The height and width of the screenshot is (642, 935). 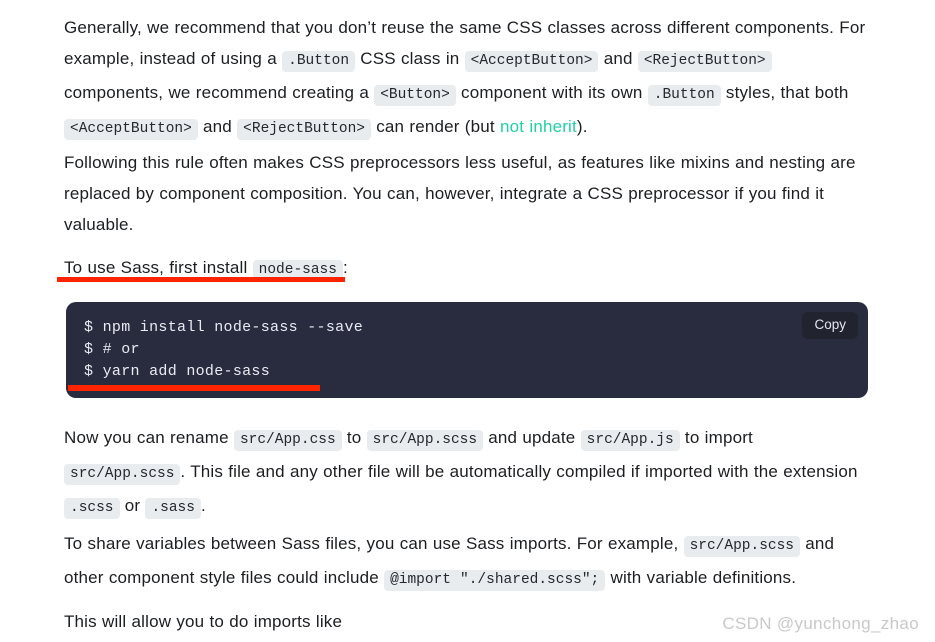 I want to click on watermark-text: CSDN @yunchong_zhao, so click(x=820, y=623).